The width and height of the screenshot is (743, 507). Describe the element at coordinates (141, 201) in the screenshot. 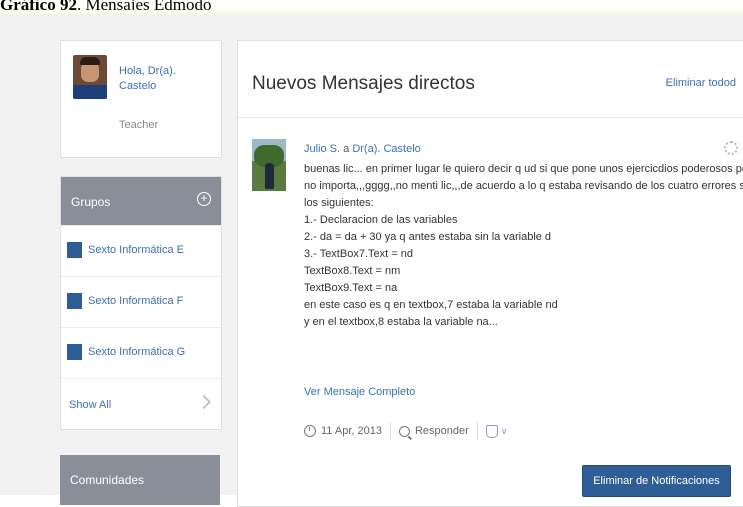

I see `groups-header: Grupos +` at that location.